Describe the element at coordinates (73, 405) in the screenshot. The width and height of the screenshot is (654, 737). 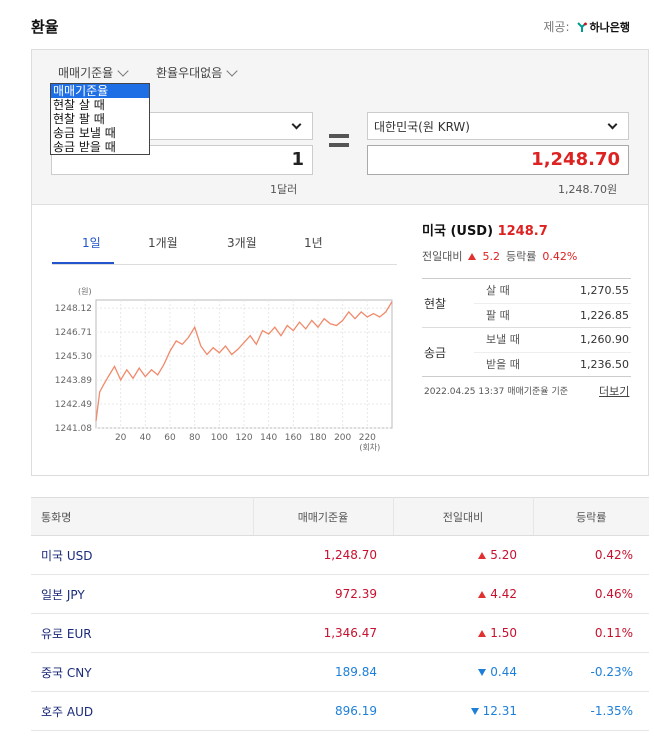
I see `y-tick-label: 1242.49` at that location.